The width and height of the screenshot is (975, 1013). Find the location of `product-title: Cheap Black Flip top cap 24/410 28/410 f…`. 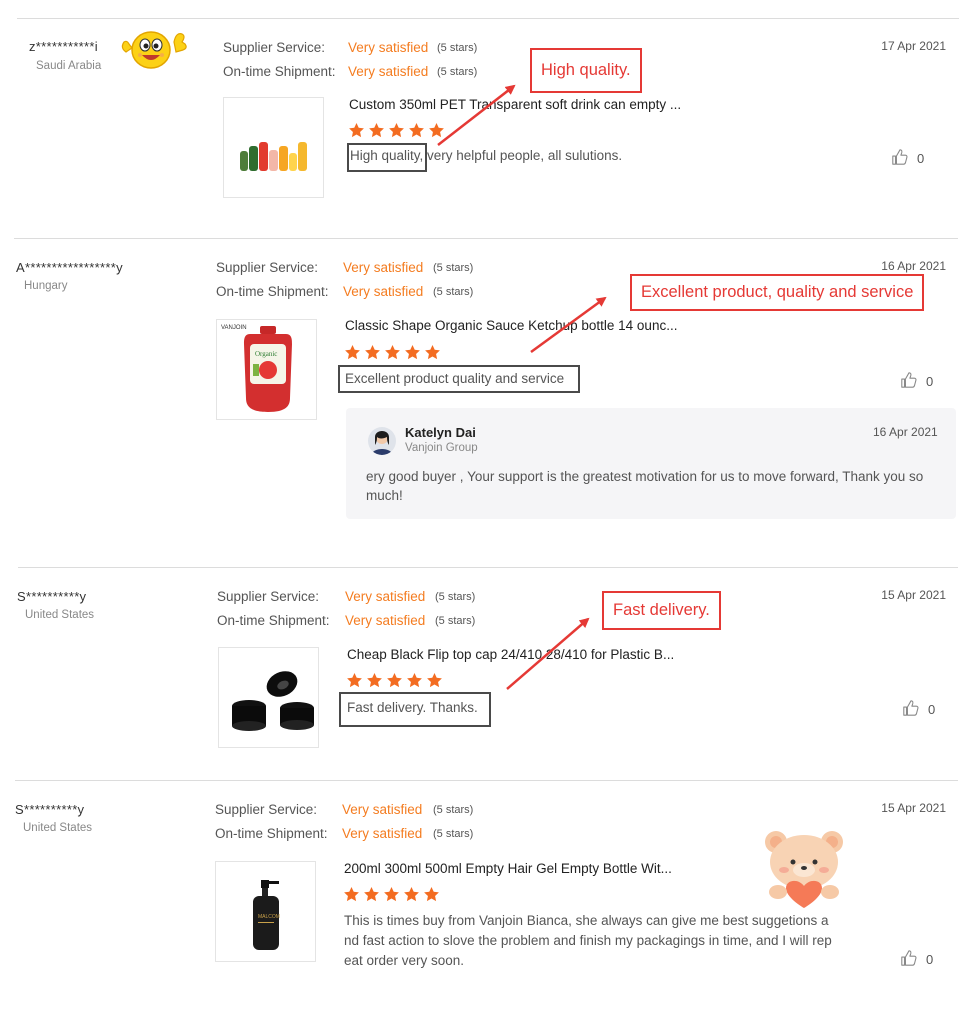

product-title: Cheap Black Flip top cap 24/410 28/410 f… is located at coordinates (510, 654).